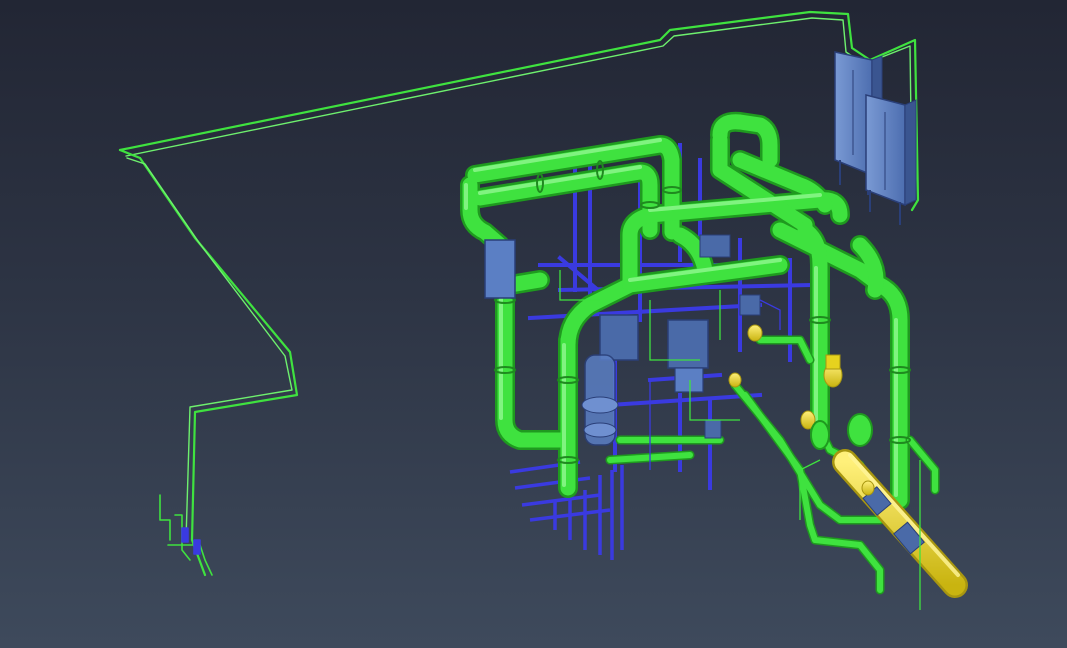 The image size is (1067, 648). Describe the element at coordinates (186, 535) in the screenshot. I see `trace-fittings` at that location.